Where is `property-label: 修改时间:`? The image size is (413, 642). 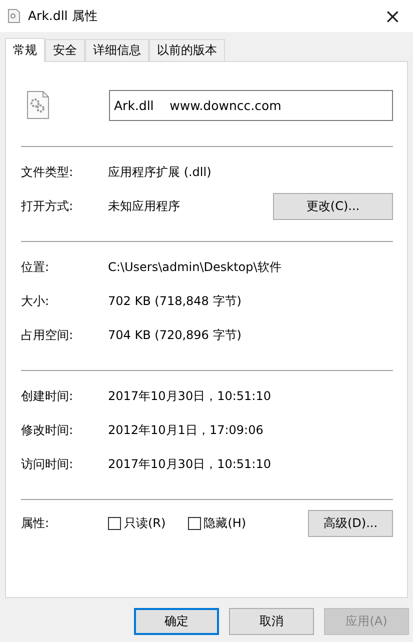 property-label: 修改时间: is located at coordinates (47, 430).